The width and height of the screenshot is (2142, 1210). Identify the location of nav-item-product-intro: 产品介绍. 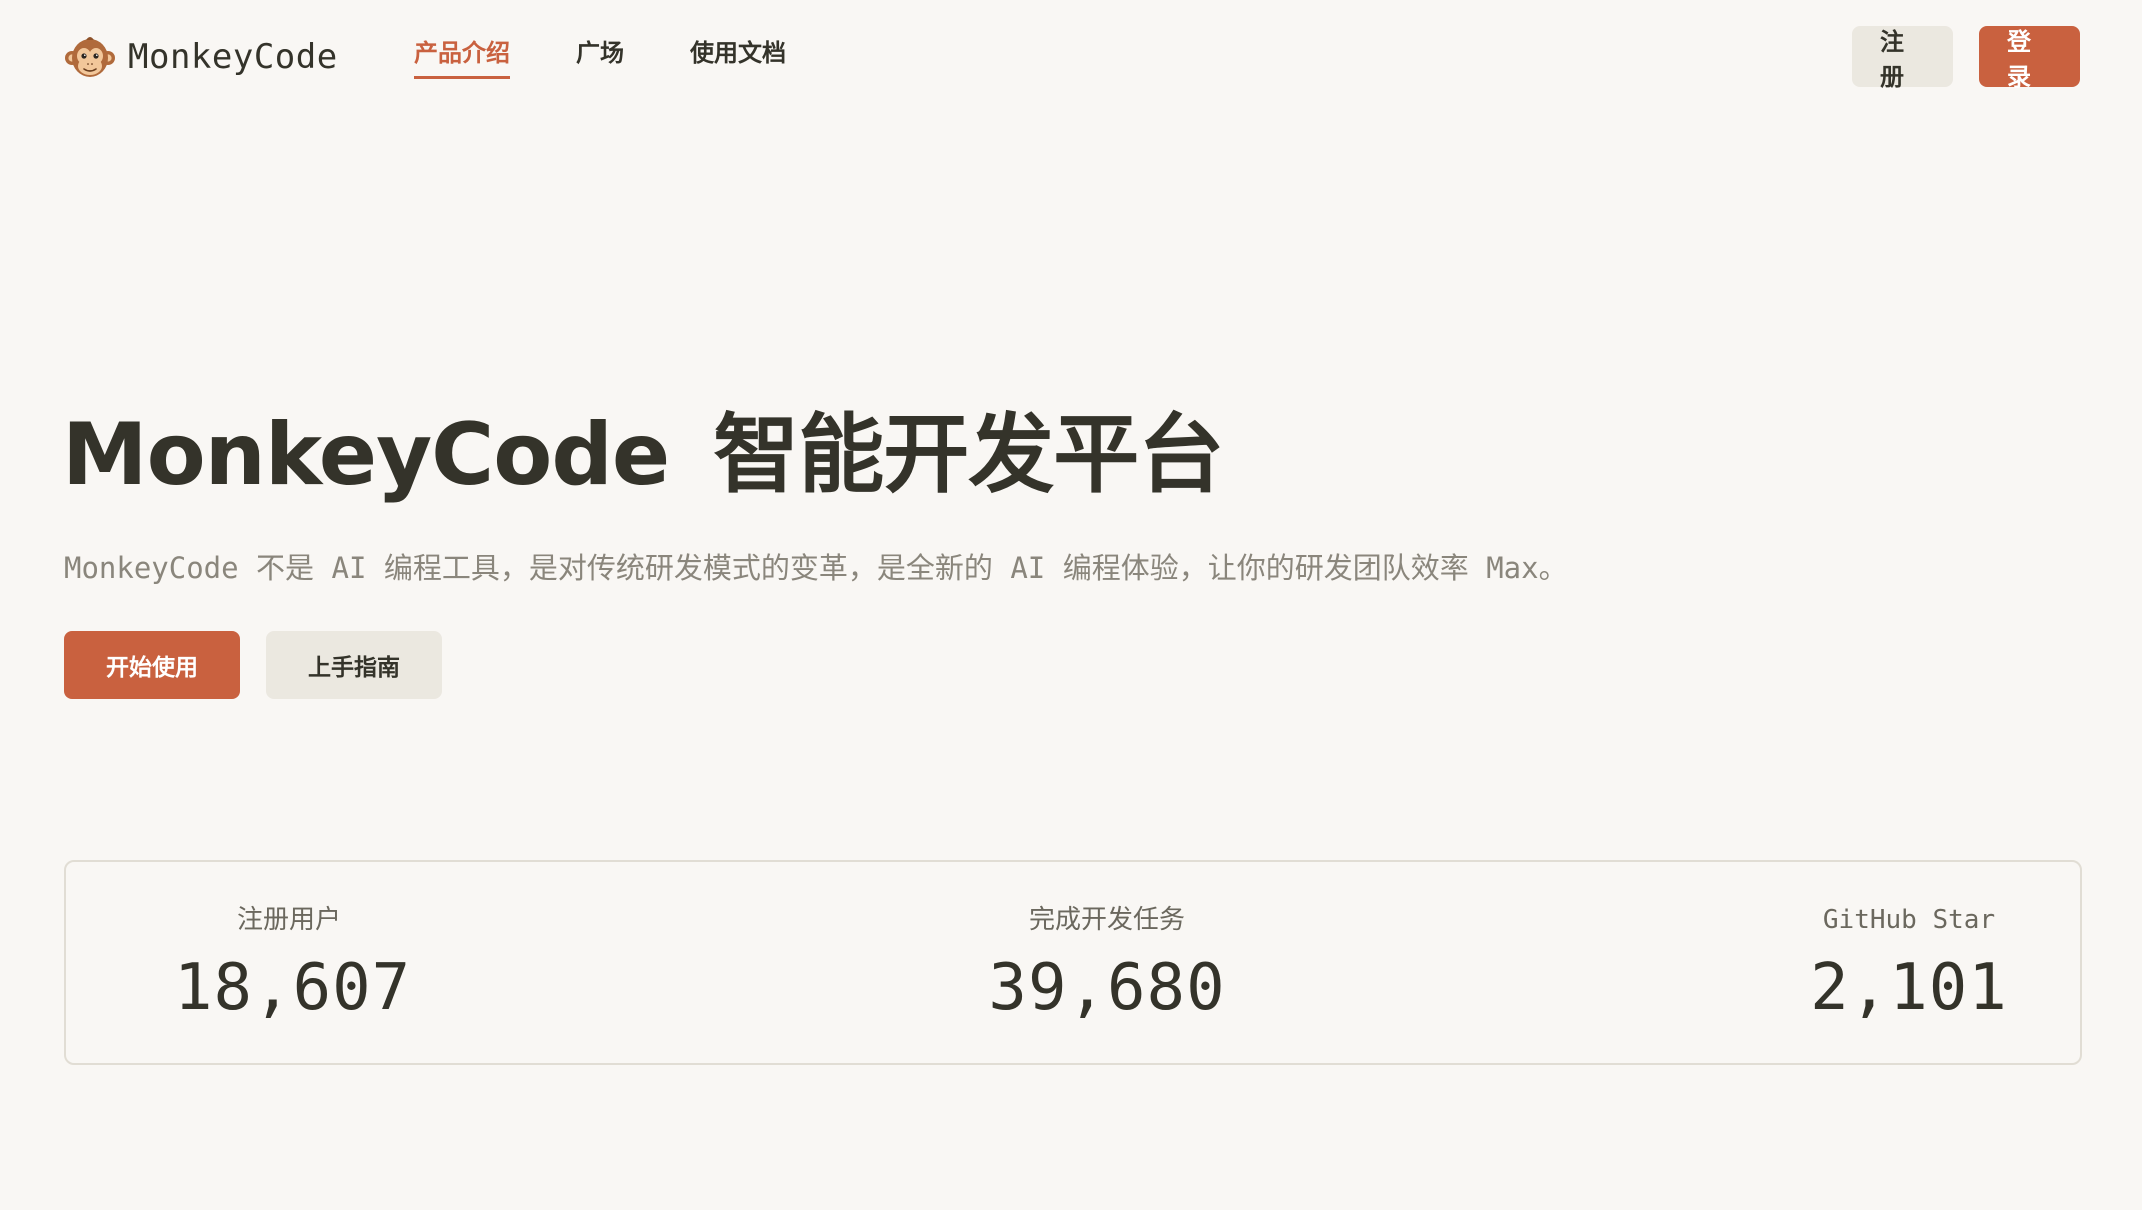
(462, 58).